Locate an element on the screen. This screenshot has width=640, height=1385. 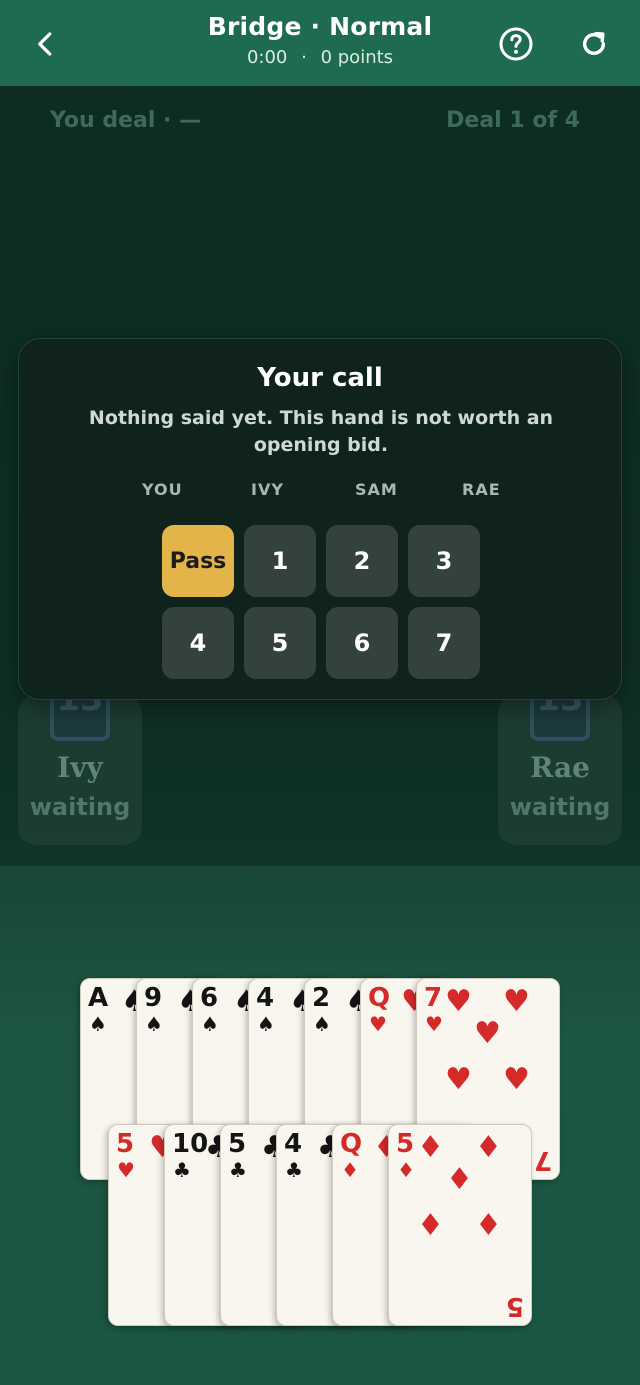
back-button is located at coordinates (46, 44).